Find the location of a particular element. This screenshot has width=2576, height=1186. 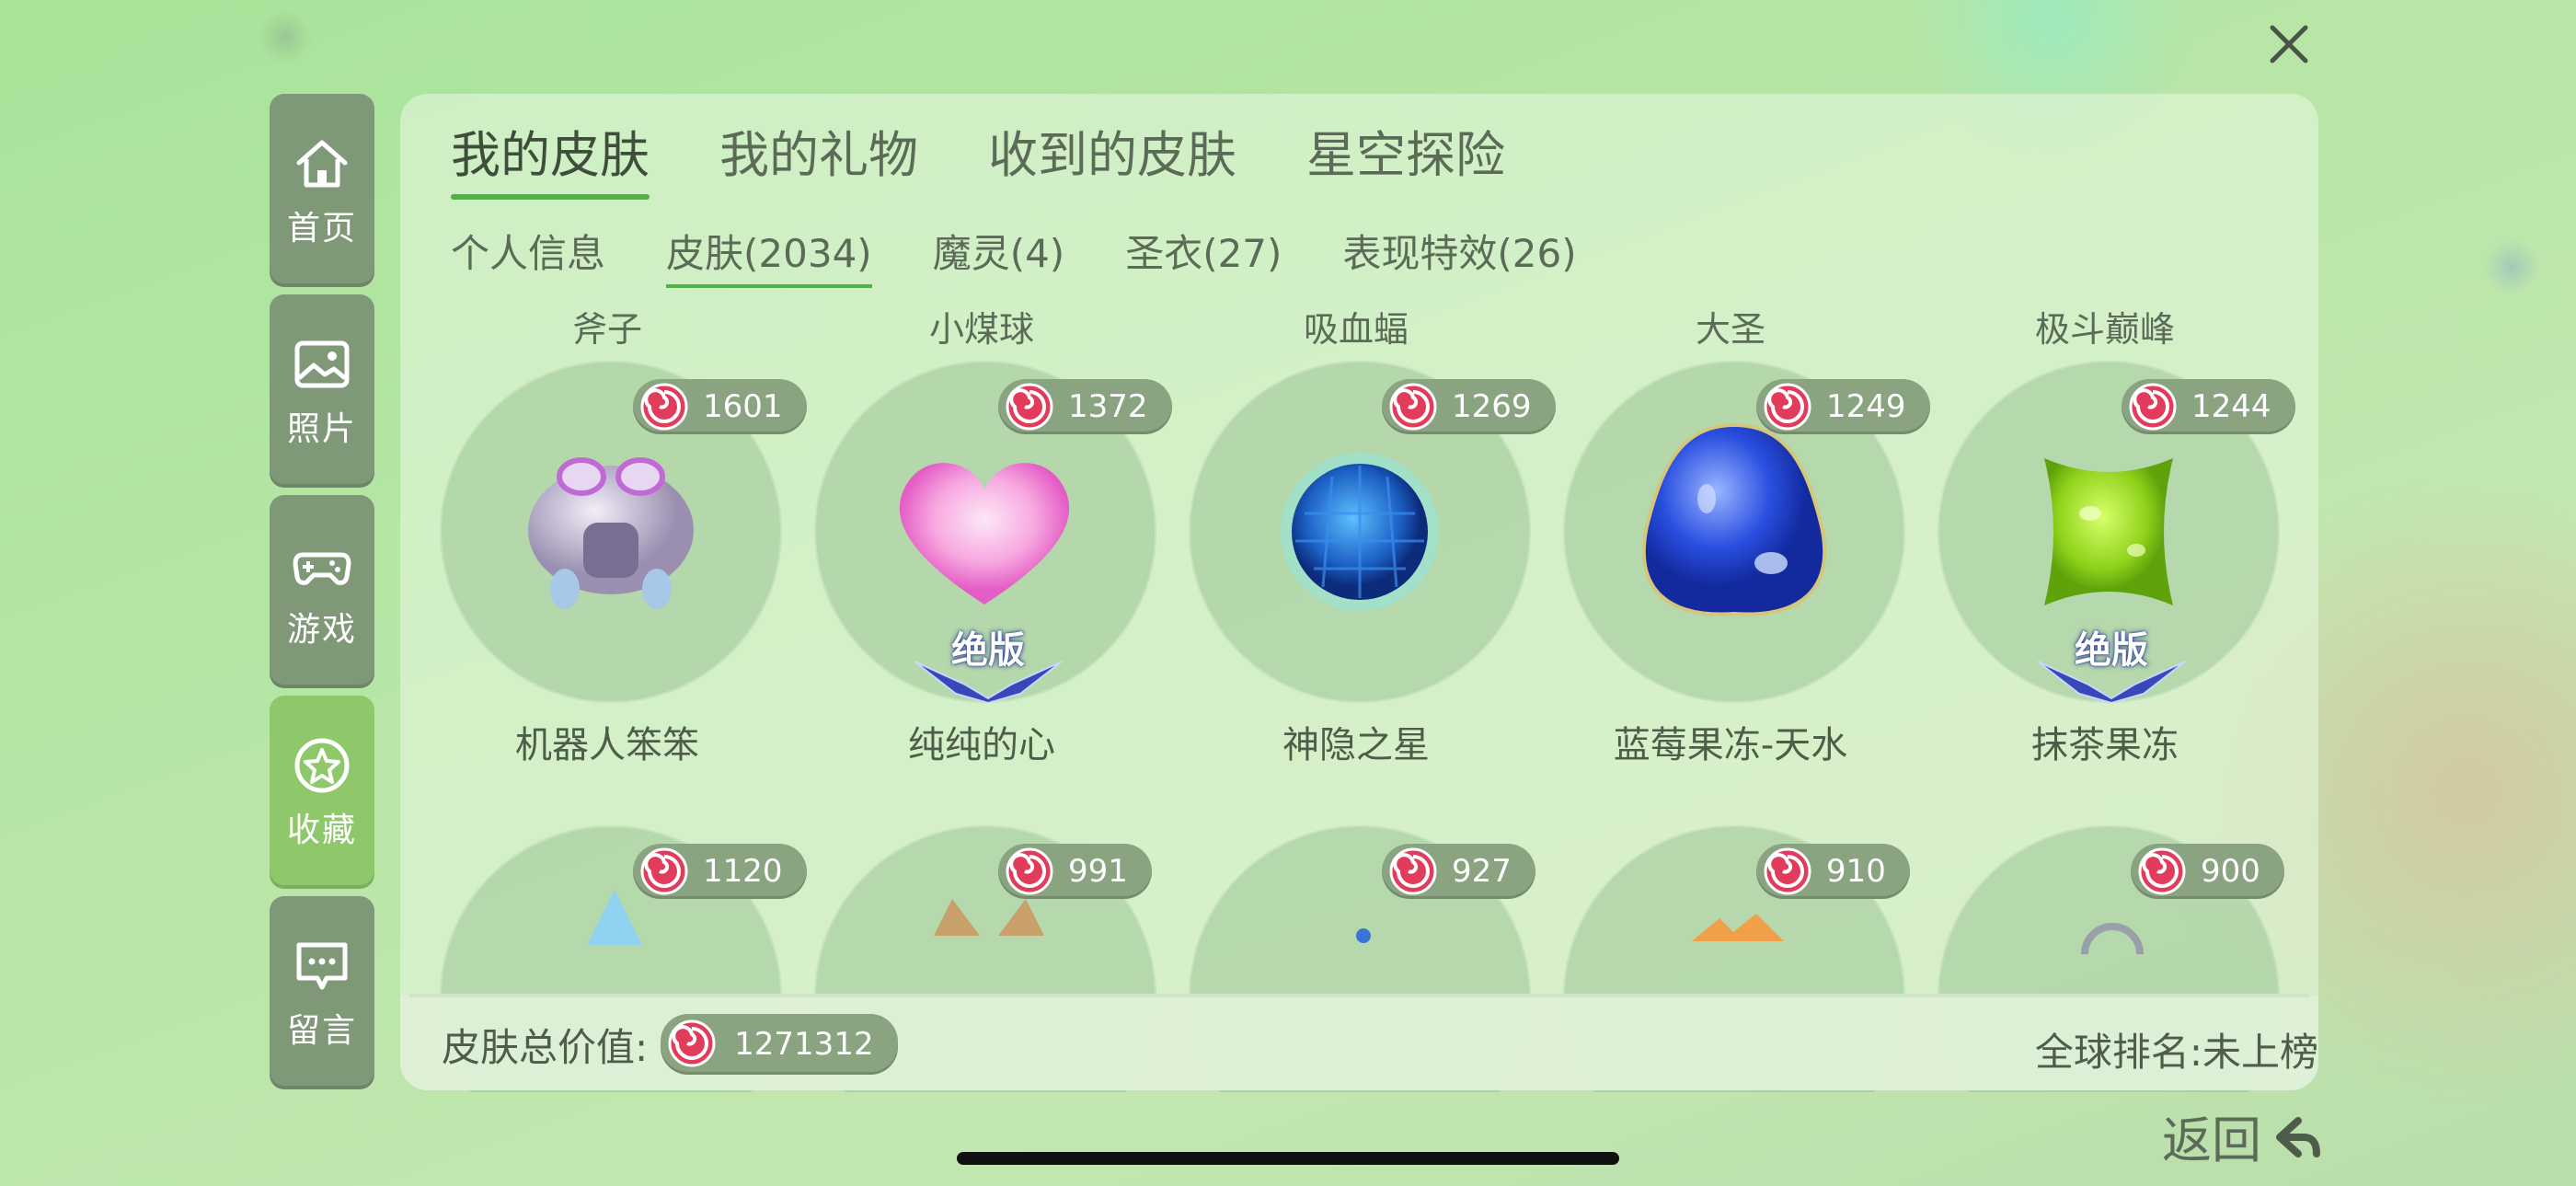

star-icon is located at coordinates (322, 765).